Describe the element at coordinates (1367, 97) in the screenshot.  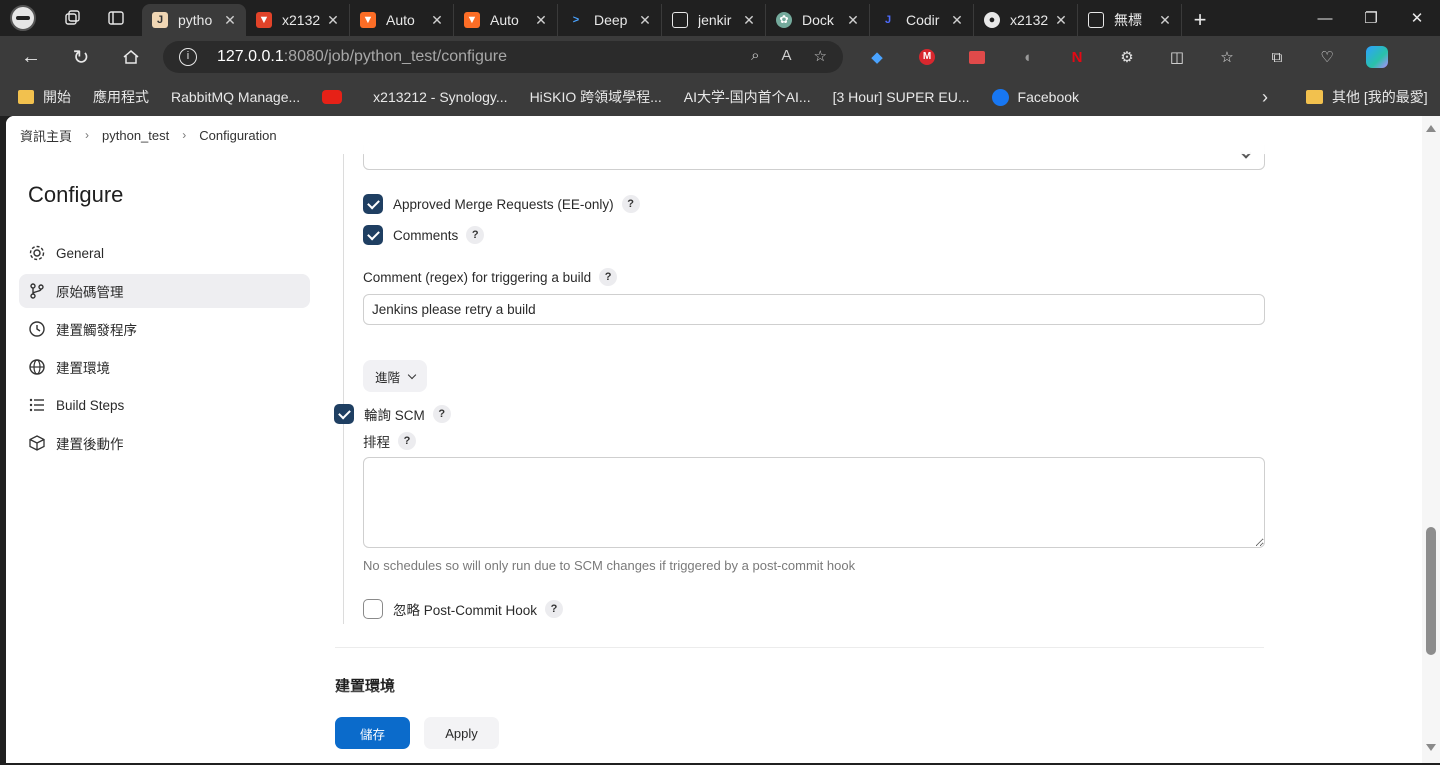
I see `bookmark-other-favorites: 其他 [我的最愛]` at that location.